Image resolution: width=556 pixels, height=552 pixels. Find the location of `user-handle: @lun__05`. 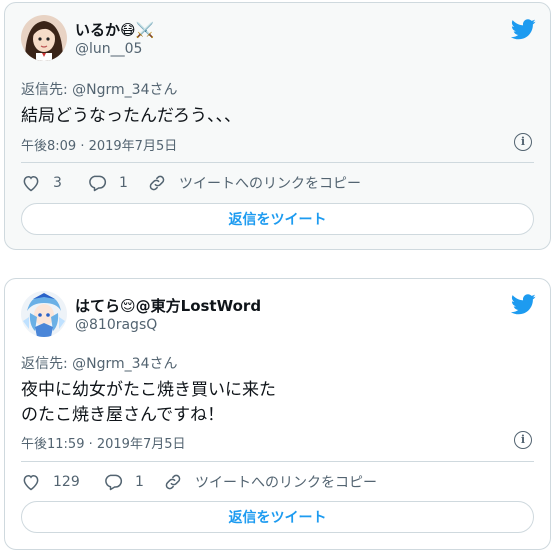

user-handle: @lun__05 is located at coordinates (108, 49).